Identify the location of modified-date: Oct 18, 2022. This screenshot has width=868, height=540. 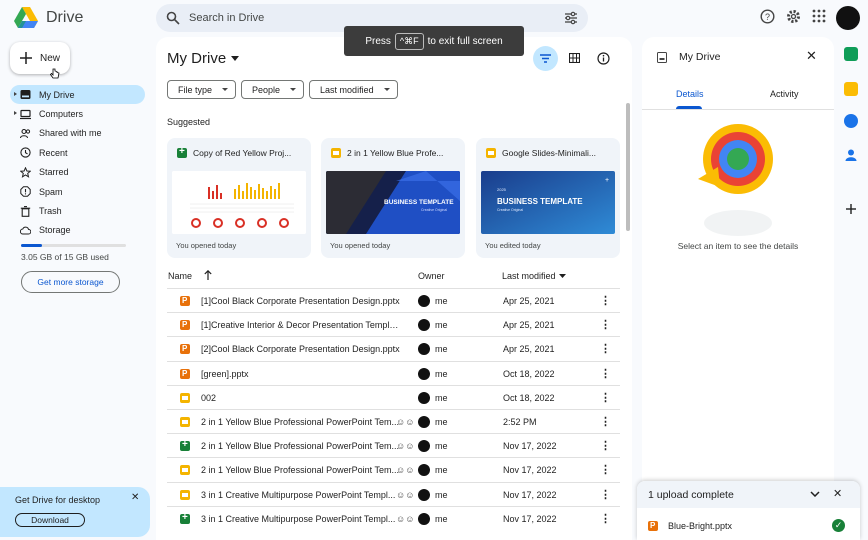
(529, 373).